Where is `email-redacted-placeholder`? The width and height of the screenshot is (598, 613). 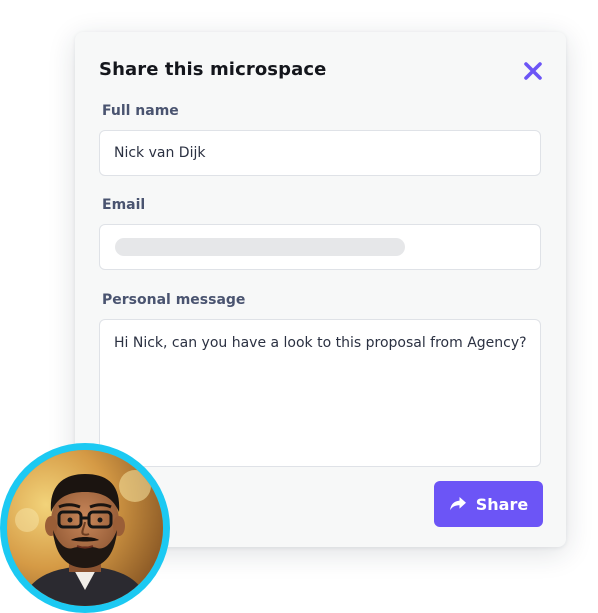
email-redacted-placeholder is located at coordinates (260, 247).